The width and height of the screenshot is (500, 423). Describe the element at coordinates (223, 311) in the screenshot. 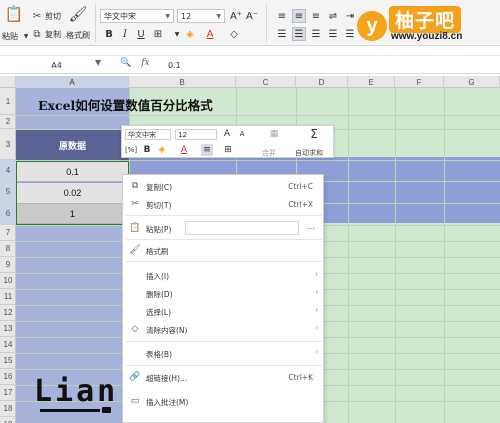

I see `menu-item-select: 选择(L) ›` at that location.